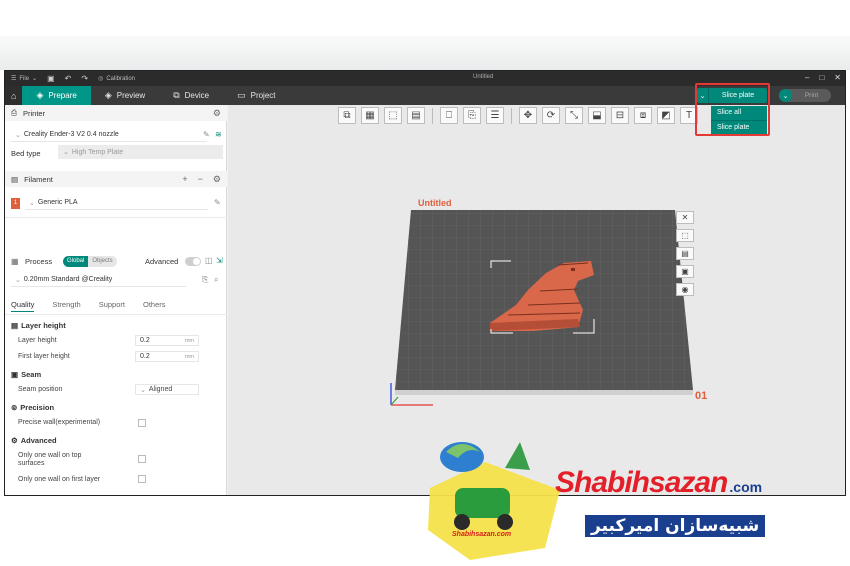 The image size is (850, 566). I want to click on layer-height-input: 0.2 mm, so click(167, 340).